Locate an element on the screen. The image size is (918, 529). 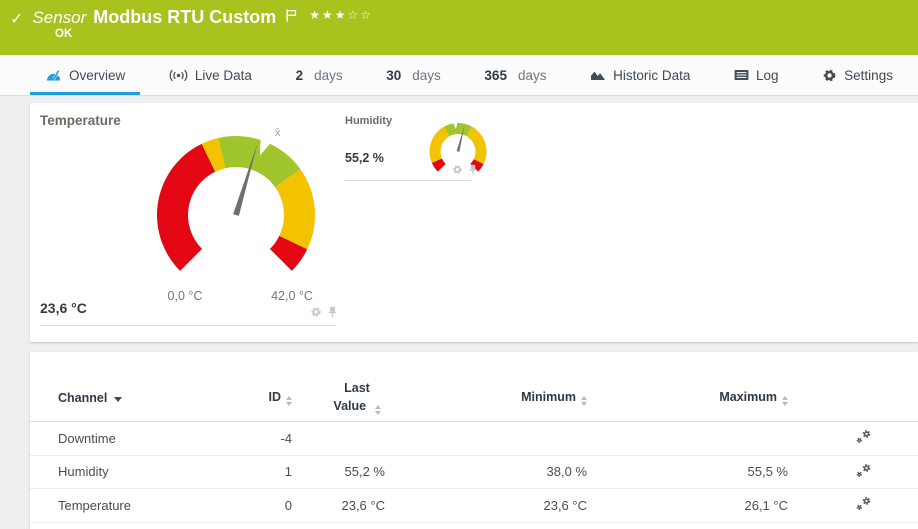
column-label: Last Value is located at coordinates (351, 397).